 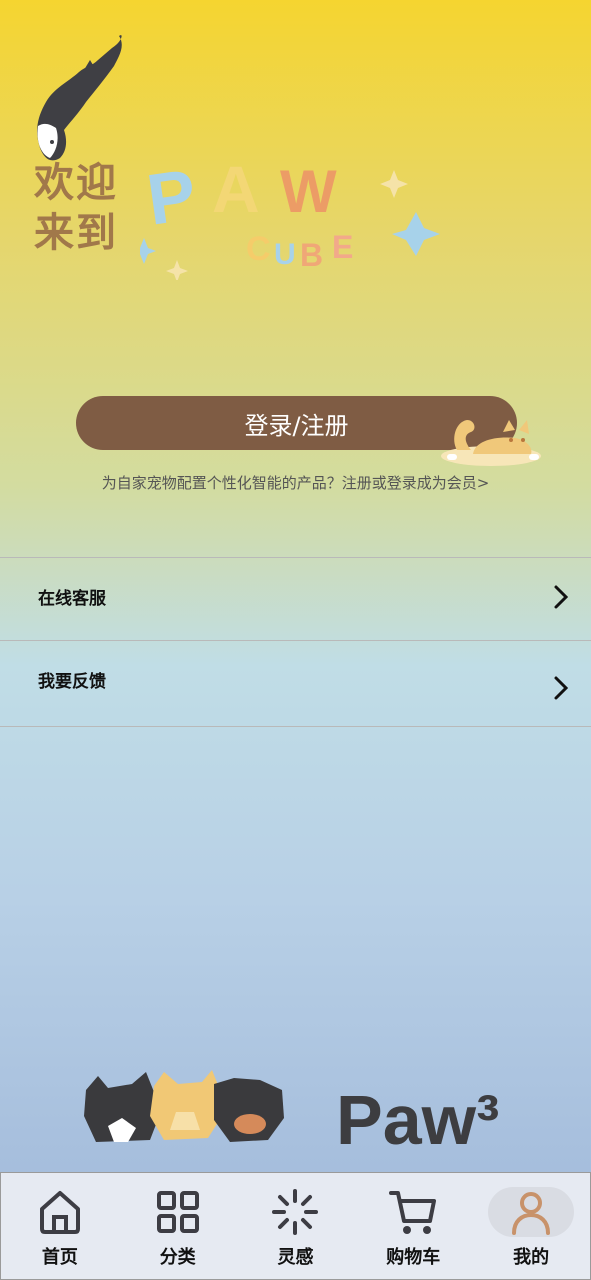 I want to click on svg-text: P, so click(x=171, y=198).